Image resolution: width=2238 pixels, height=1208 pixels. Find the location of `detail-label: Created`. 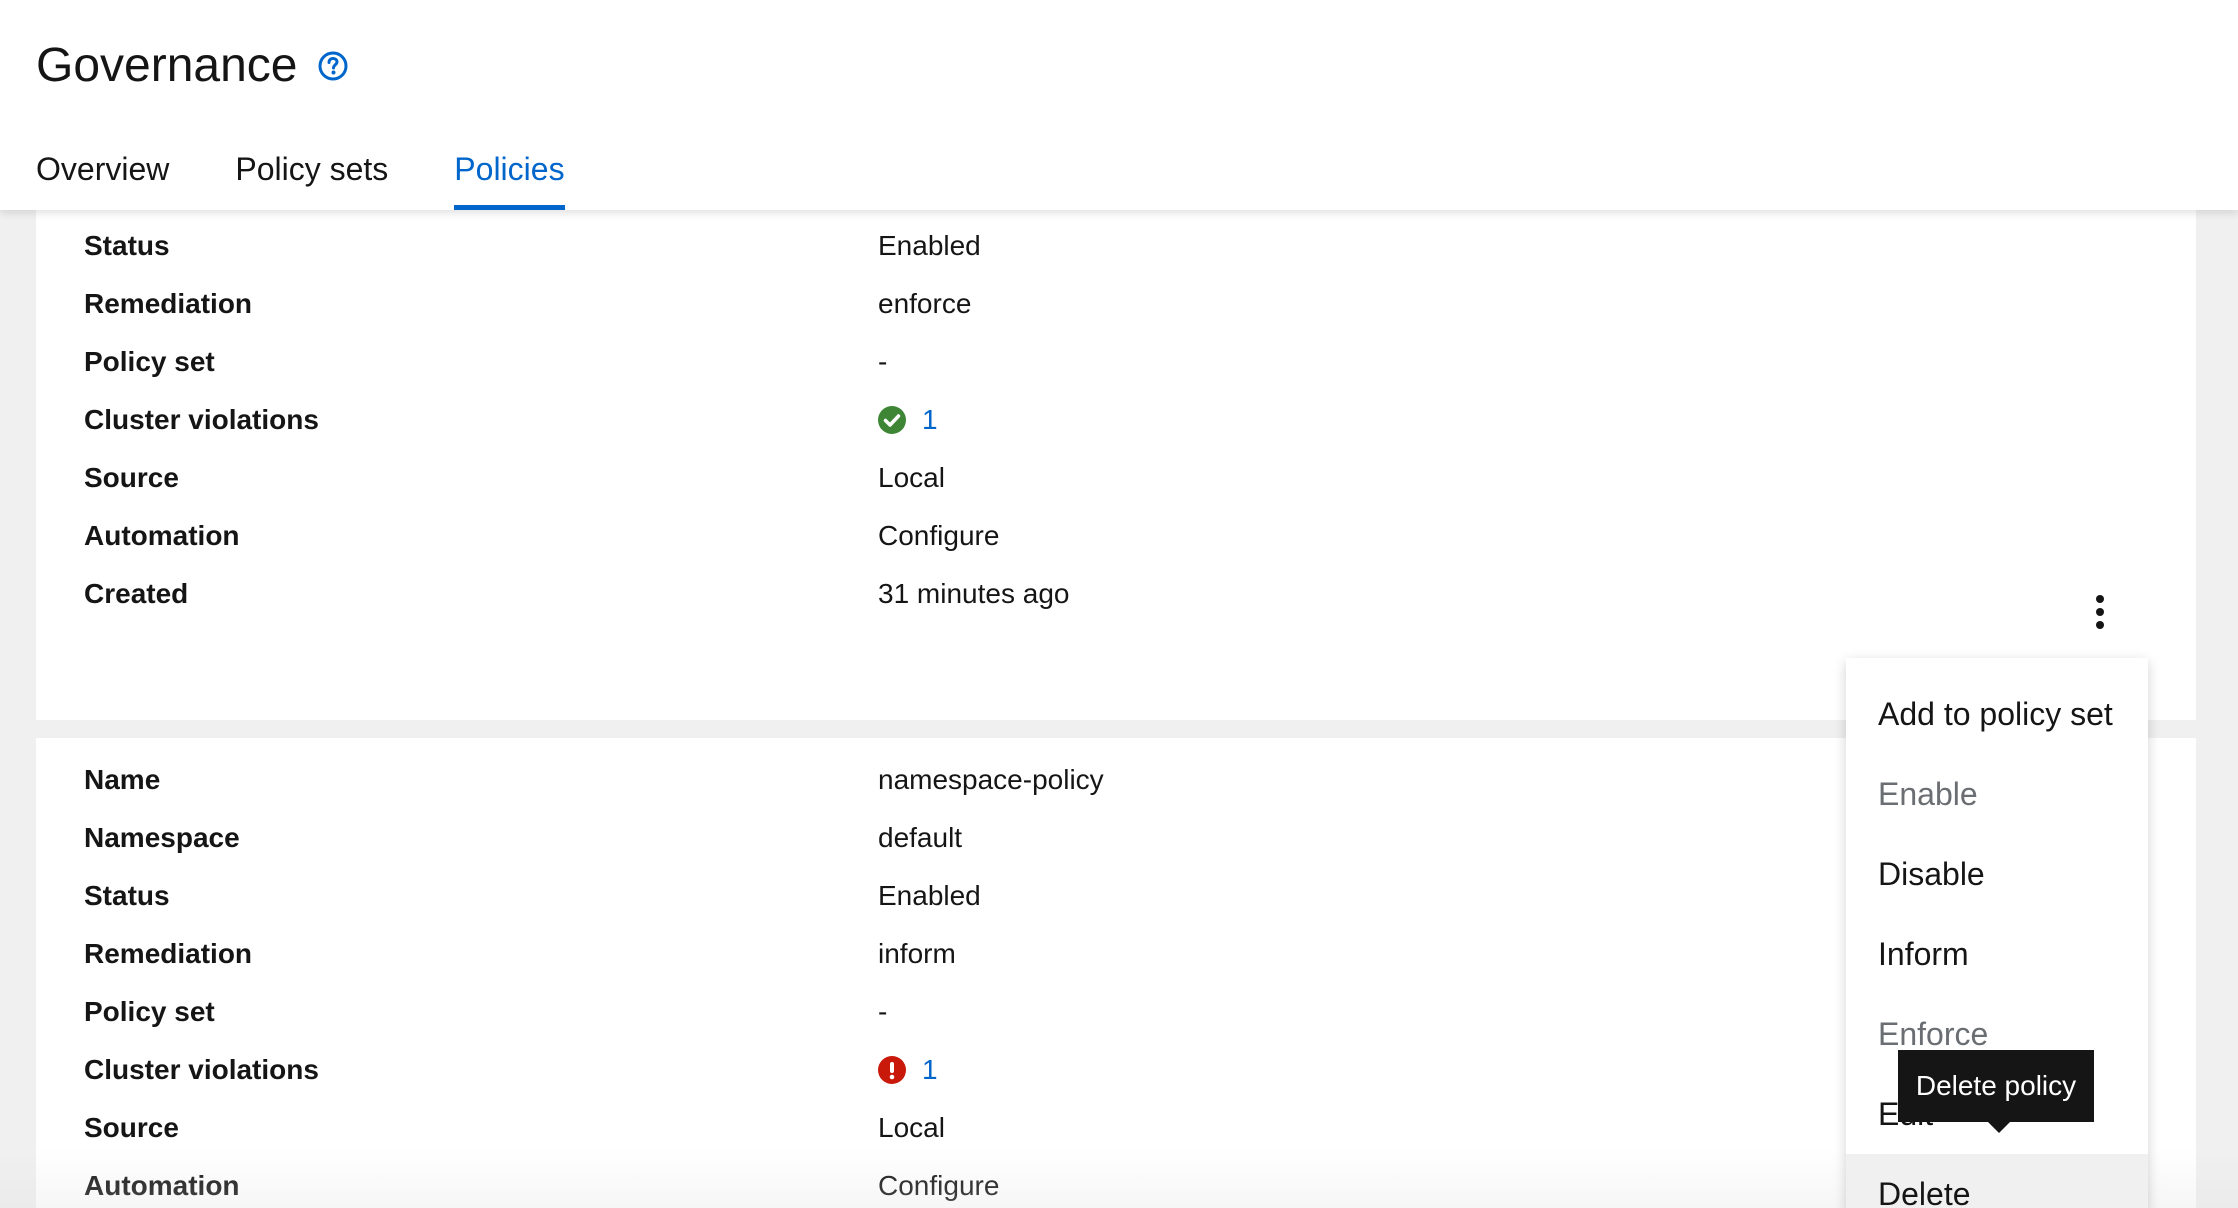

detail-label: Created is located at coordinates (136, 593).